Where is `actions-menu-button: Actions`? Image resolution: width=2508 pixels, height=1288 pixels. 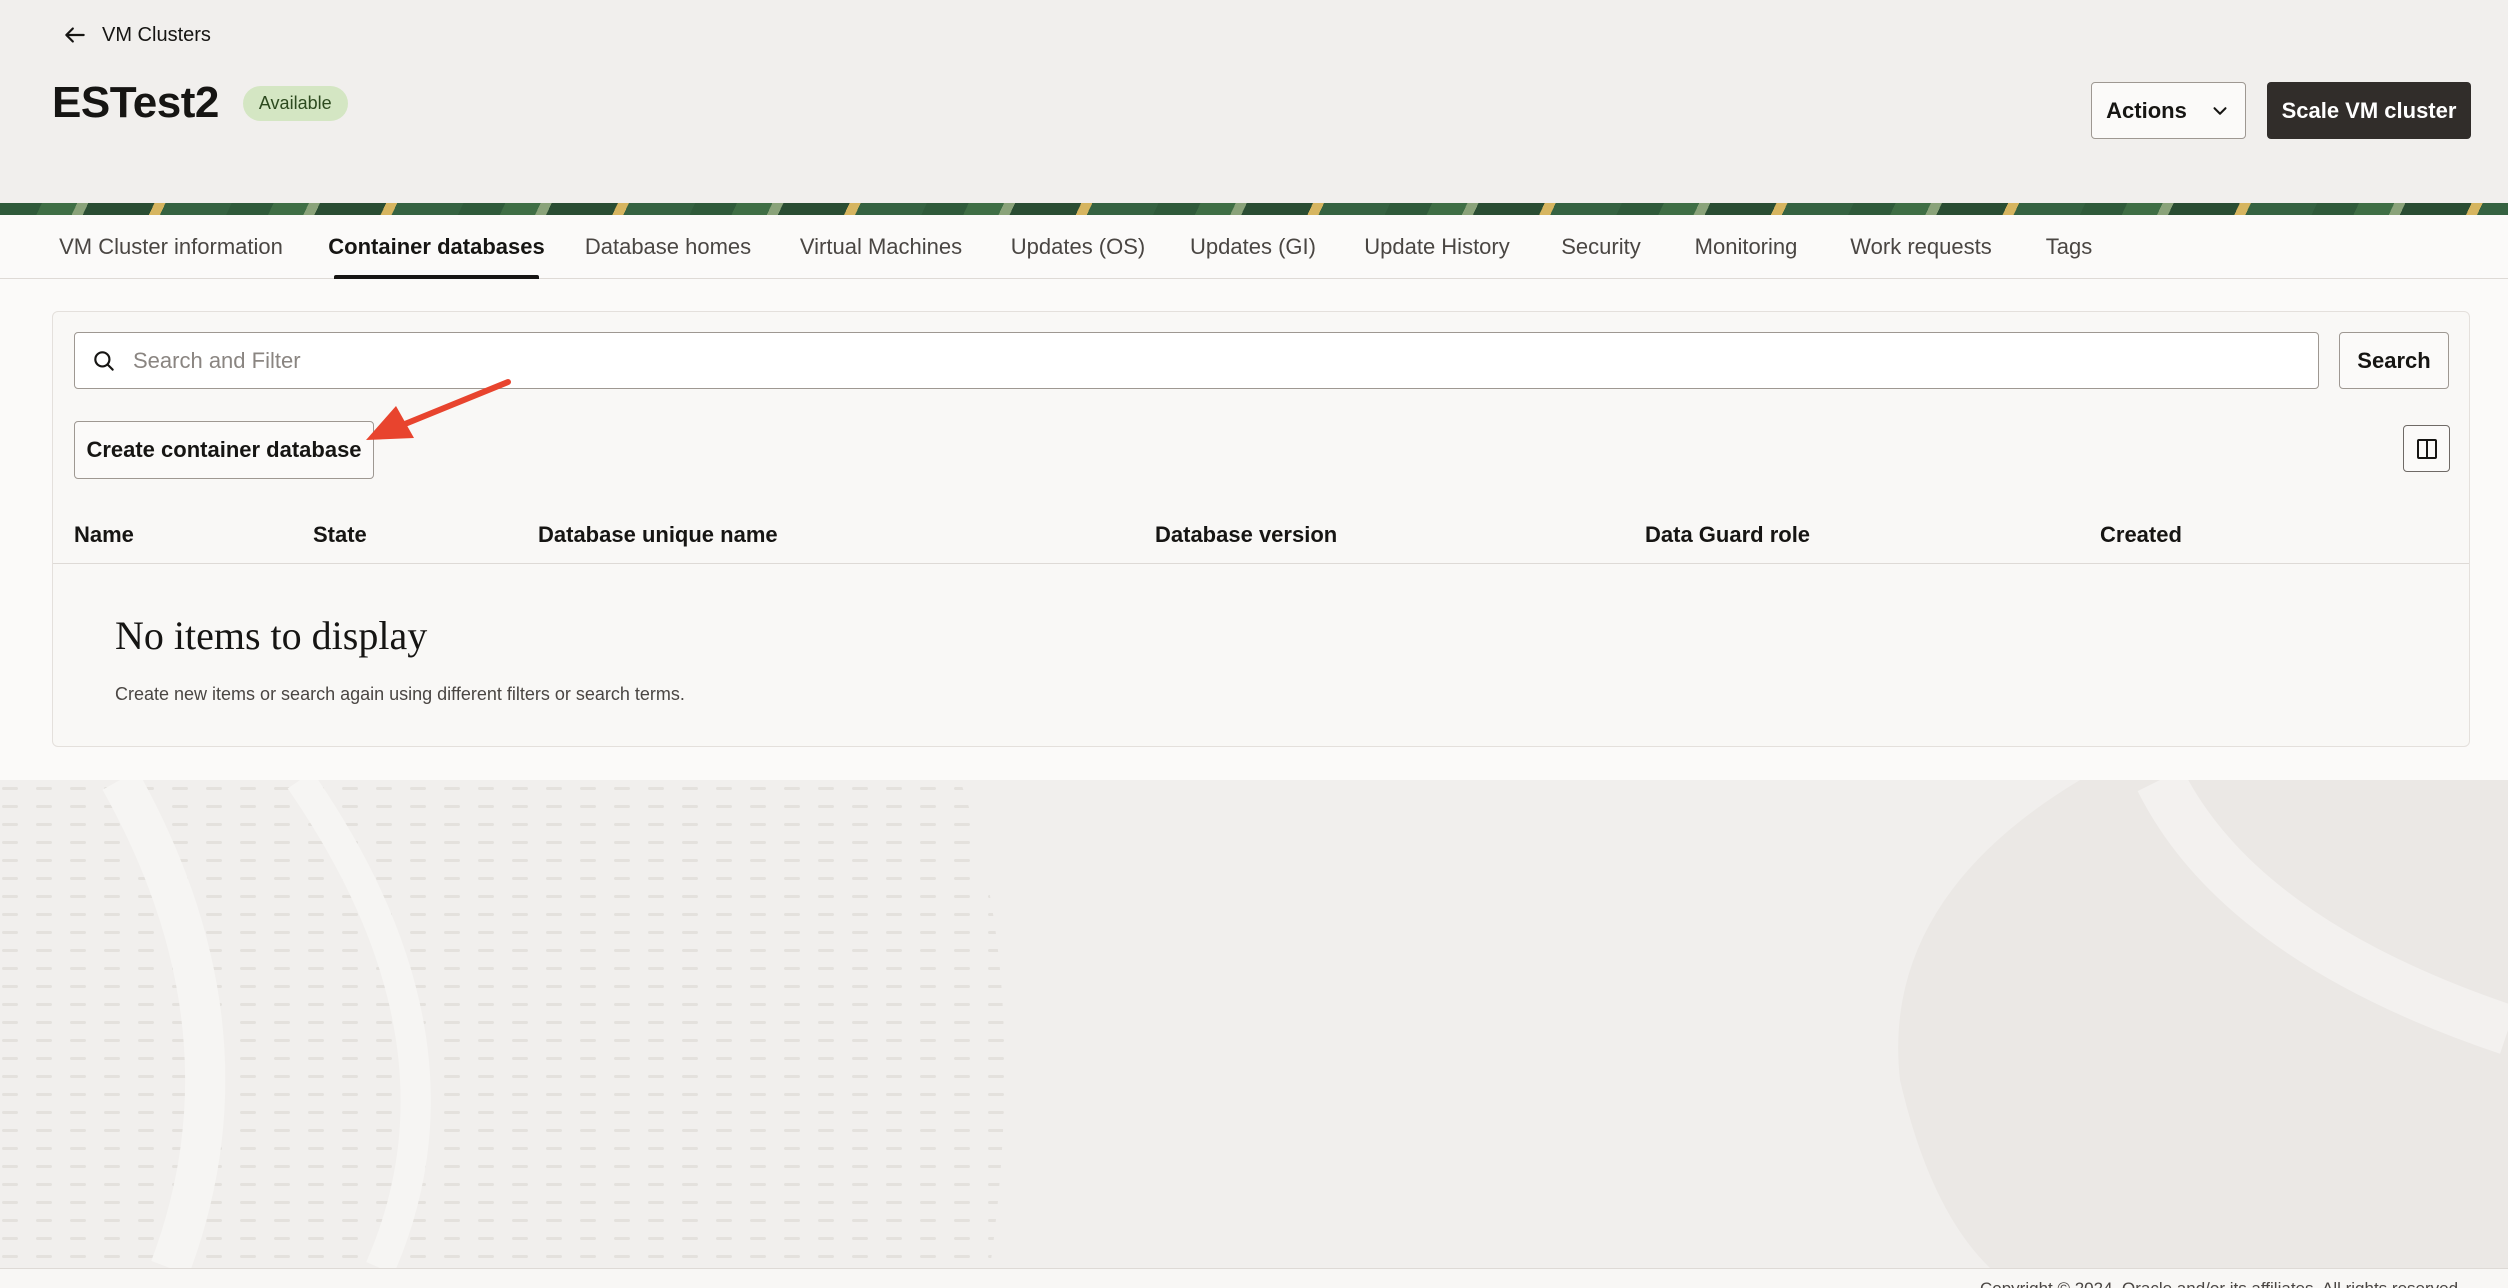 actions-menu-button: Actions is located at coordinates (2168, 110).